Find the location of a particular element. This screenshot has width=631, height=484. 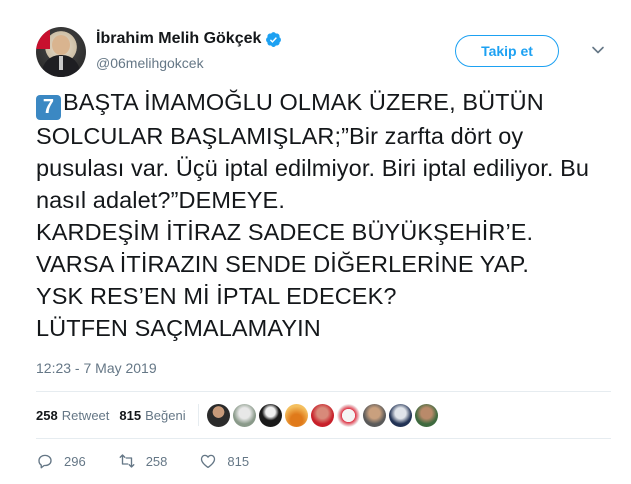

tweet-stats: 258 Retweet 815 Beğeni is located at coordinates (238, 415).